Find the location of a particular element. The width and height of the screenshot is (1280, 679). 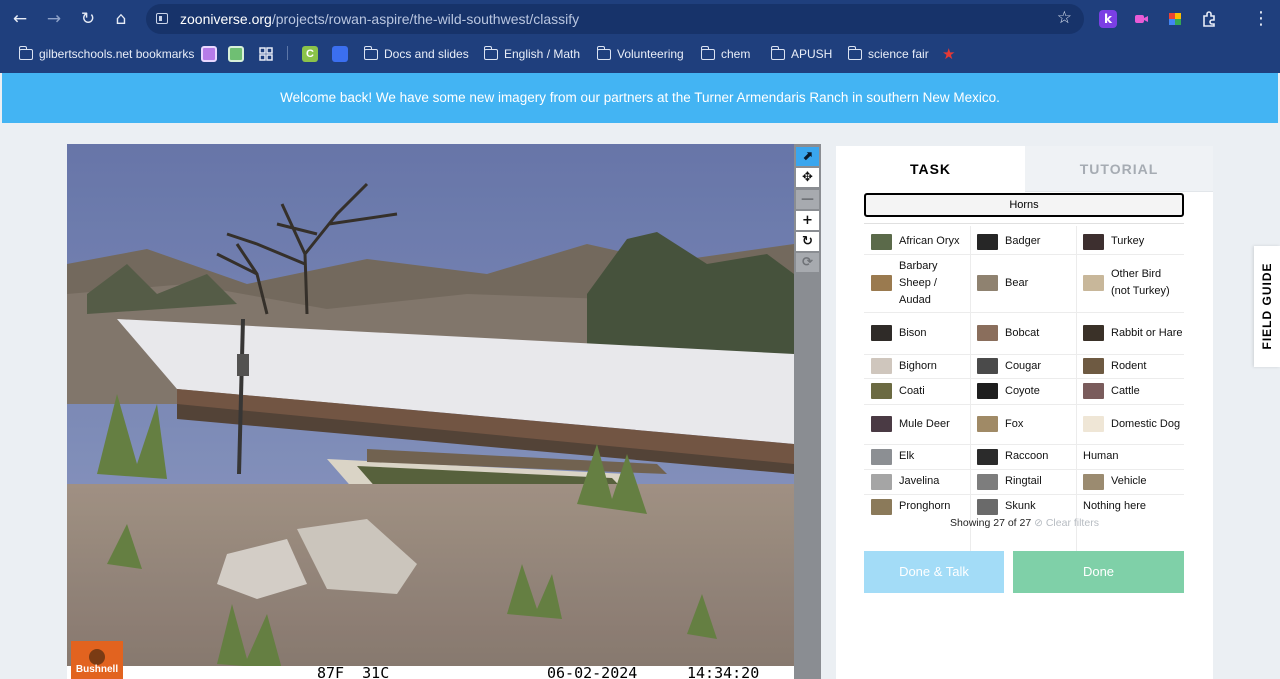

choice-cougar: Cougar is located at coordinates (1027, 366).